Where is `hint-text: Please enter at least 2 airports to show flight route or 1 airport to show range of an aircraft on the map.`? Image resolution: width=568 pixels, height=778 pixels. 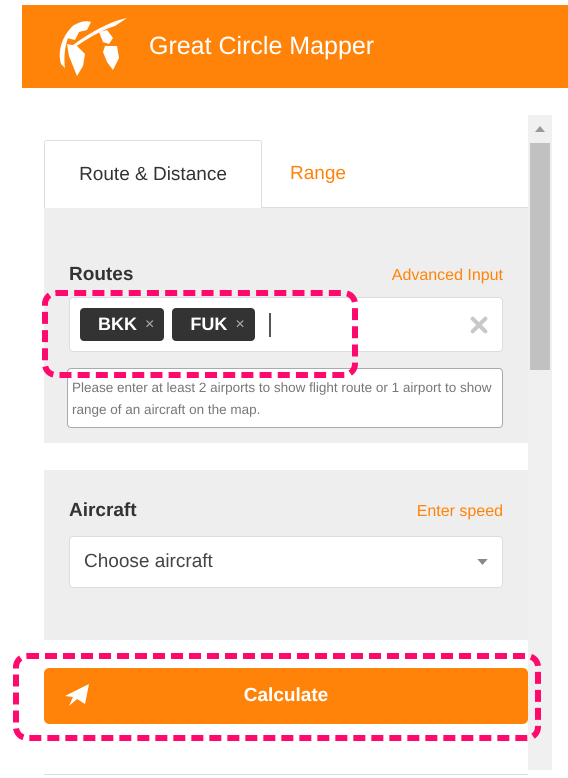
hint-text: Please enter at least 2 airports to show flight route or 1 airport to show range of an aircraft on the map. is located at coordinates (285, 398).